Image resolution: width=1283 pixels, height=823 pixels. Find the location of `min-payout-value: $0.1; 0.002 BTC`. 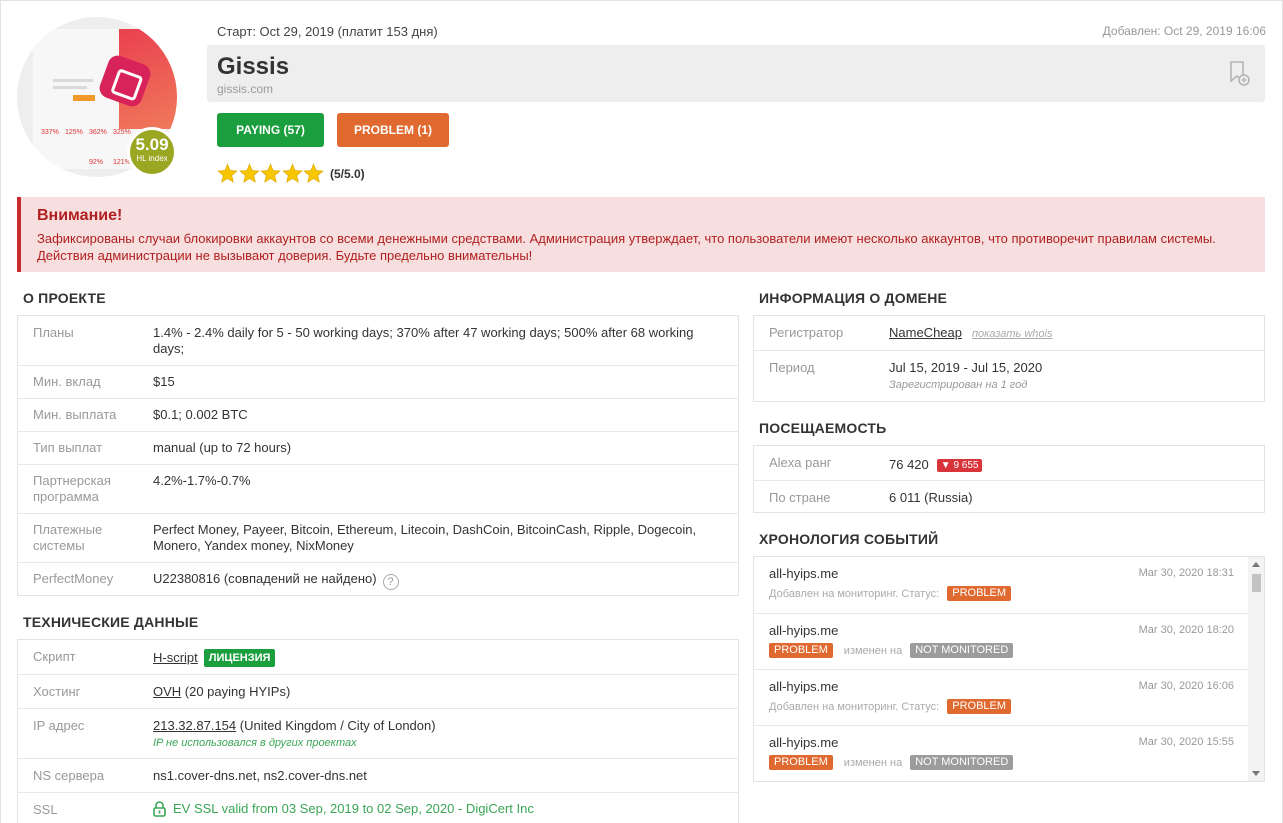

min-payout-value: $0.1; 0.002 BTC is located at coordinates (200, 414).